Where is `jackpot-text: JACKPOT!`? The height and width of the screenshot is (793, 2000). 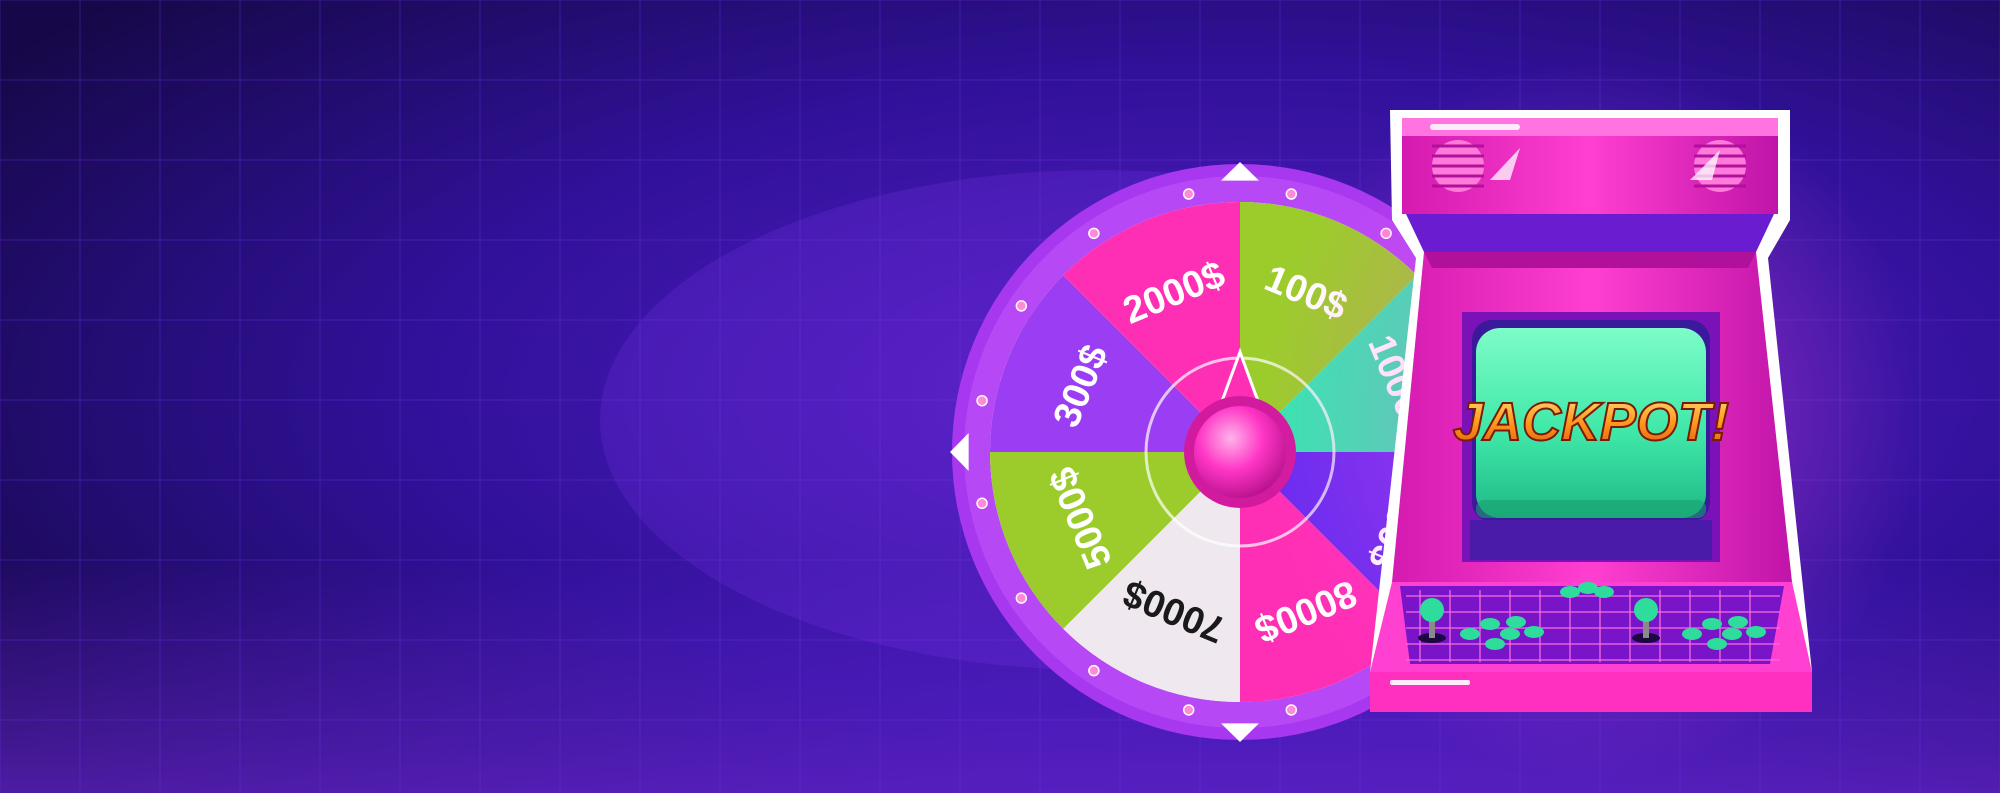
jackpot-text: JACKPOT! is located at coordinates (1591, 422).